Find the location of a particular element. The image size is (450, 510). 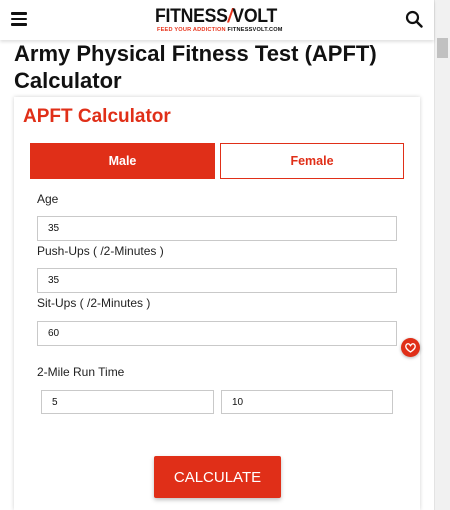

favorite-button is located at coordinates (410, 347).